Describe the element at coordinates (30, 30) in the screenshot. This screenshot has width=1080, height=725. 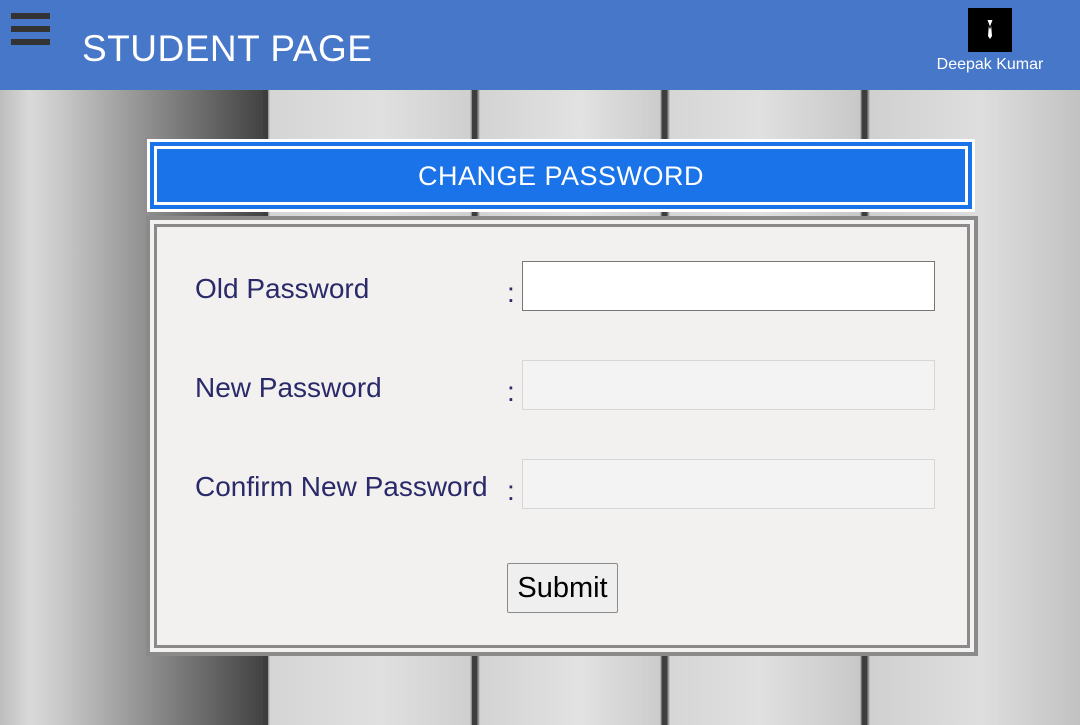
I see `hamburger-menu-icon` at that location.